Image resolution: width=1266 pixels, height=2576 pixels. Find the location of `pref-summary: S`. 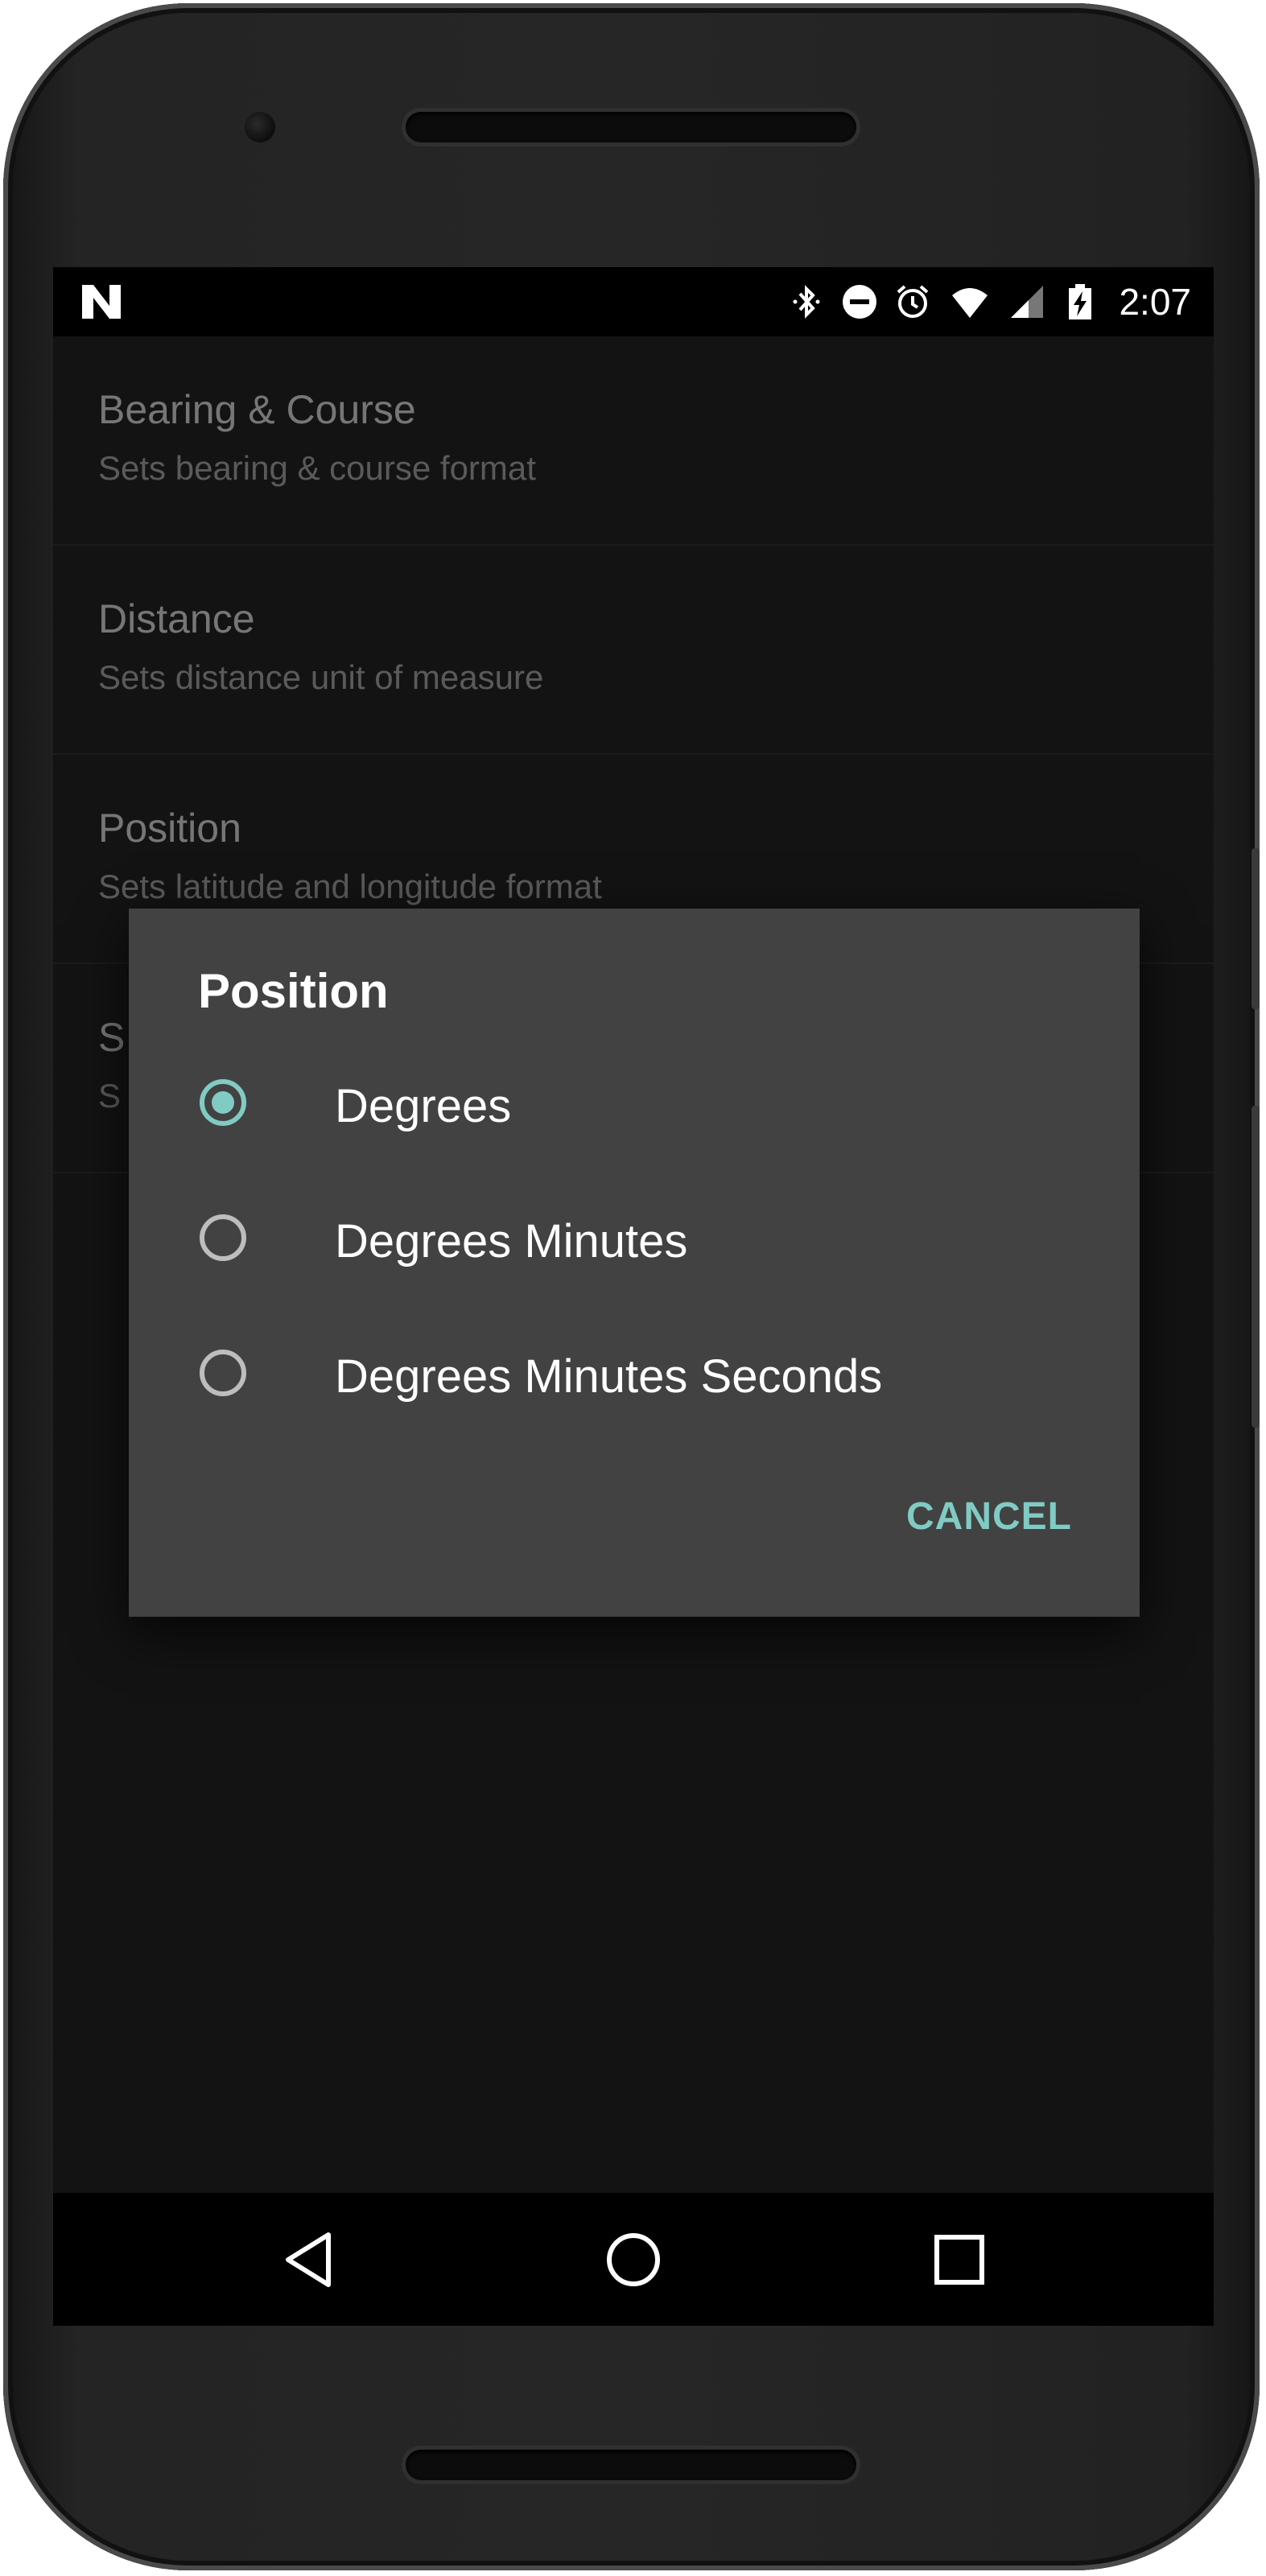

pref-summary: S is located at coordinates (110, 1096).